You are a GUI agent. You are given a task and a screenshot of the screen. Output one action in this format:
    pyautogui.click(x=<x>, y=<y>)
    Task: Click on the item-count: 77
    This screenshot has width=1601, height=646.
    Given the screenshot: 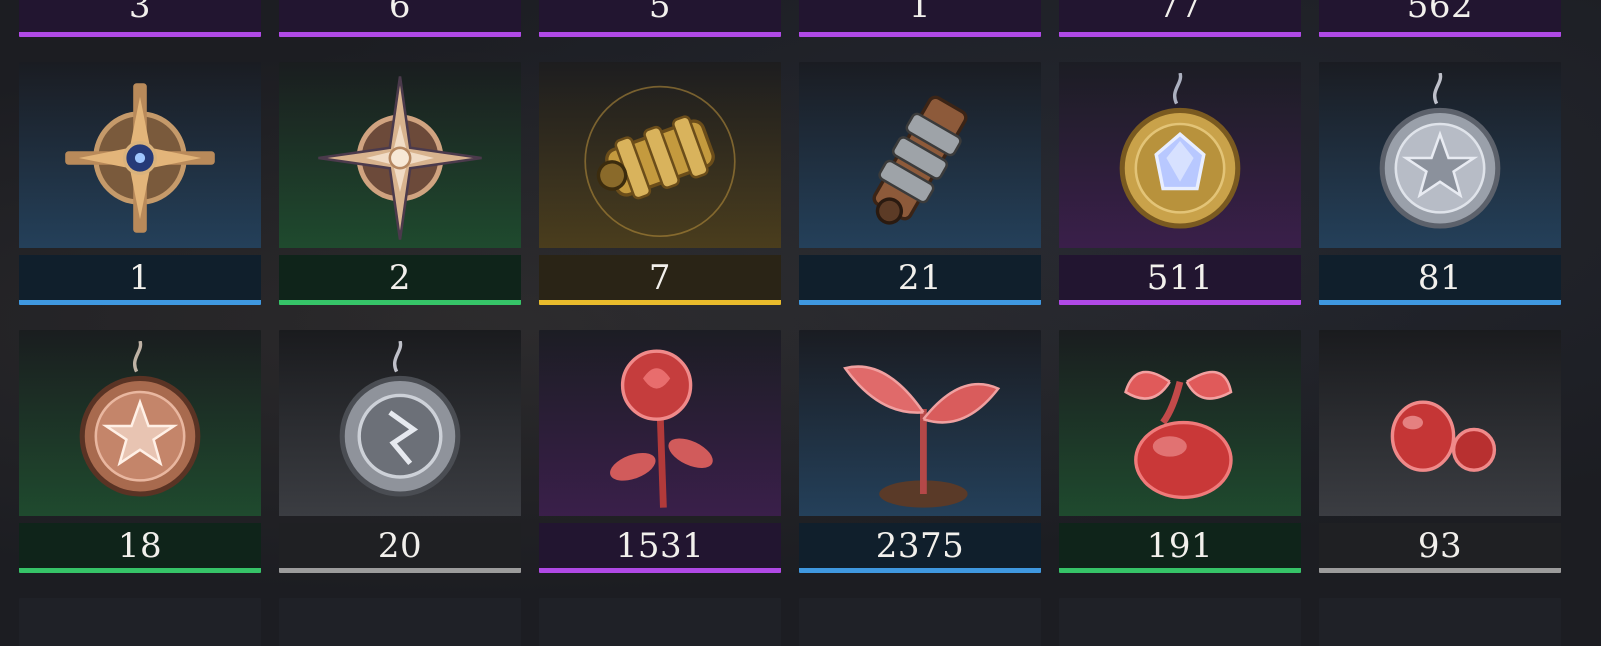 What is the action you would take?
    pyautogui.click(x=1180, y=16)
    